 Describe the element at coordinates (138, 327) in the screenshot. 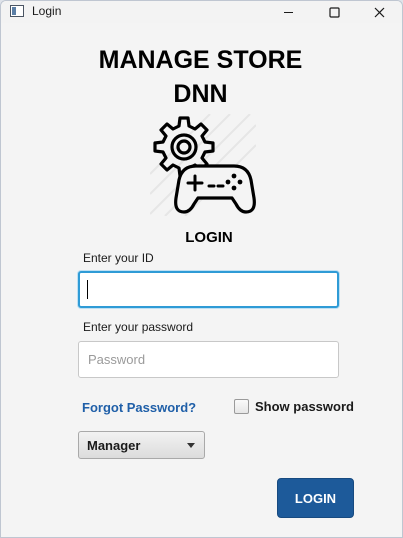

I see `password-label: Enter your password` at that location.